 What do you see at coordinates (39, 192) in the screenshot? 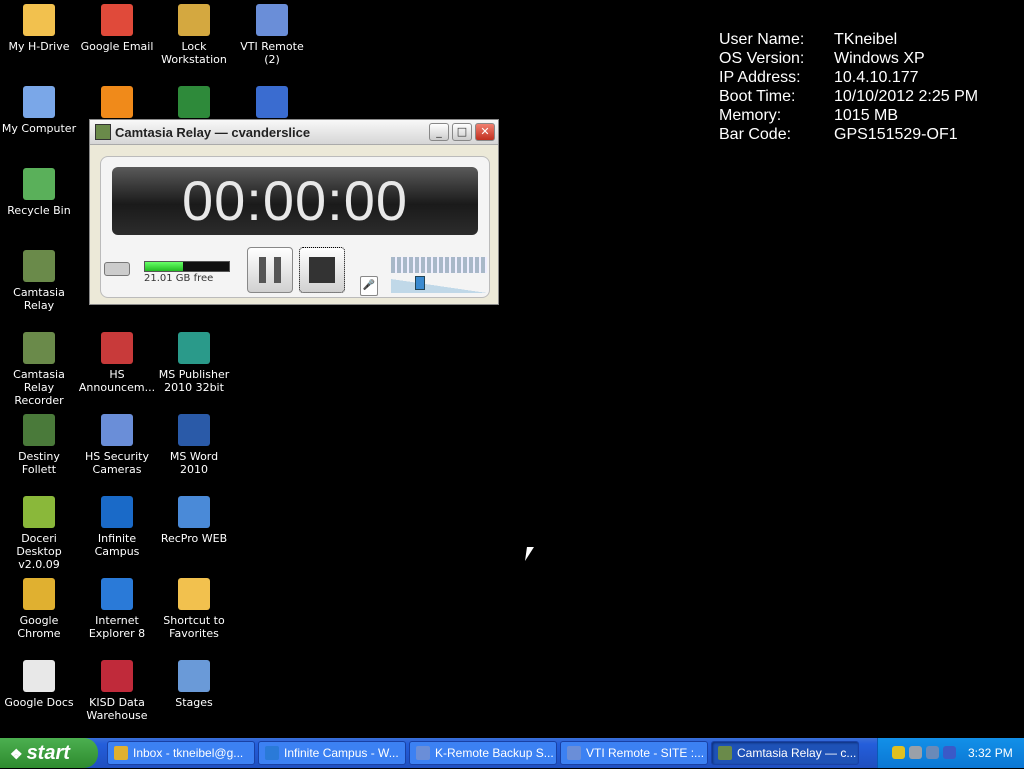
I see `desktop-icon: Recycle Bin` at bounding box center [39, 192].